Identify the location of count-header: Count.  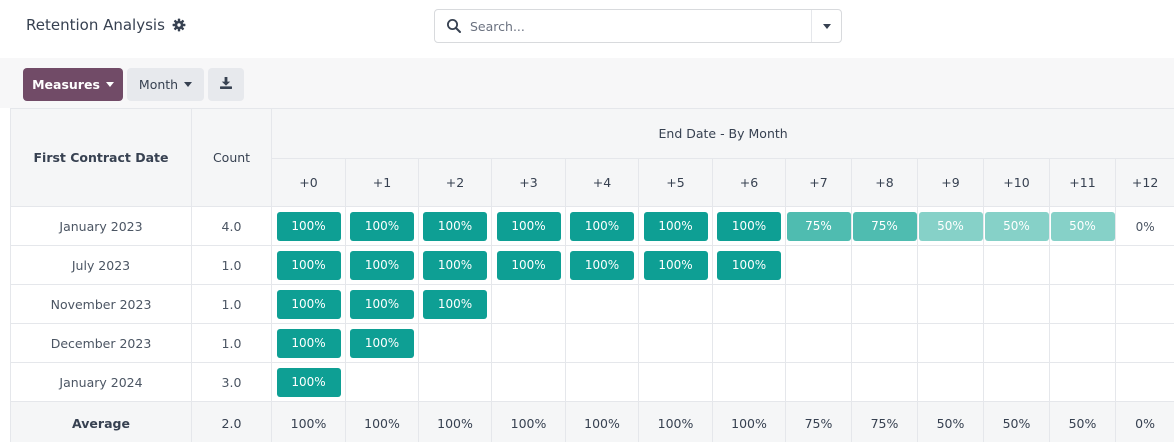
(231, 157).